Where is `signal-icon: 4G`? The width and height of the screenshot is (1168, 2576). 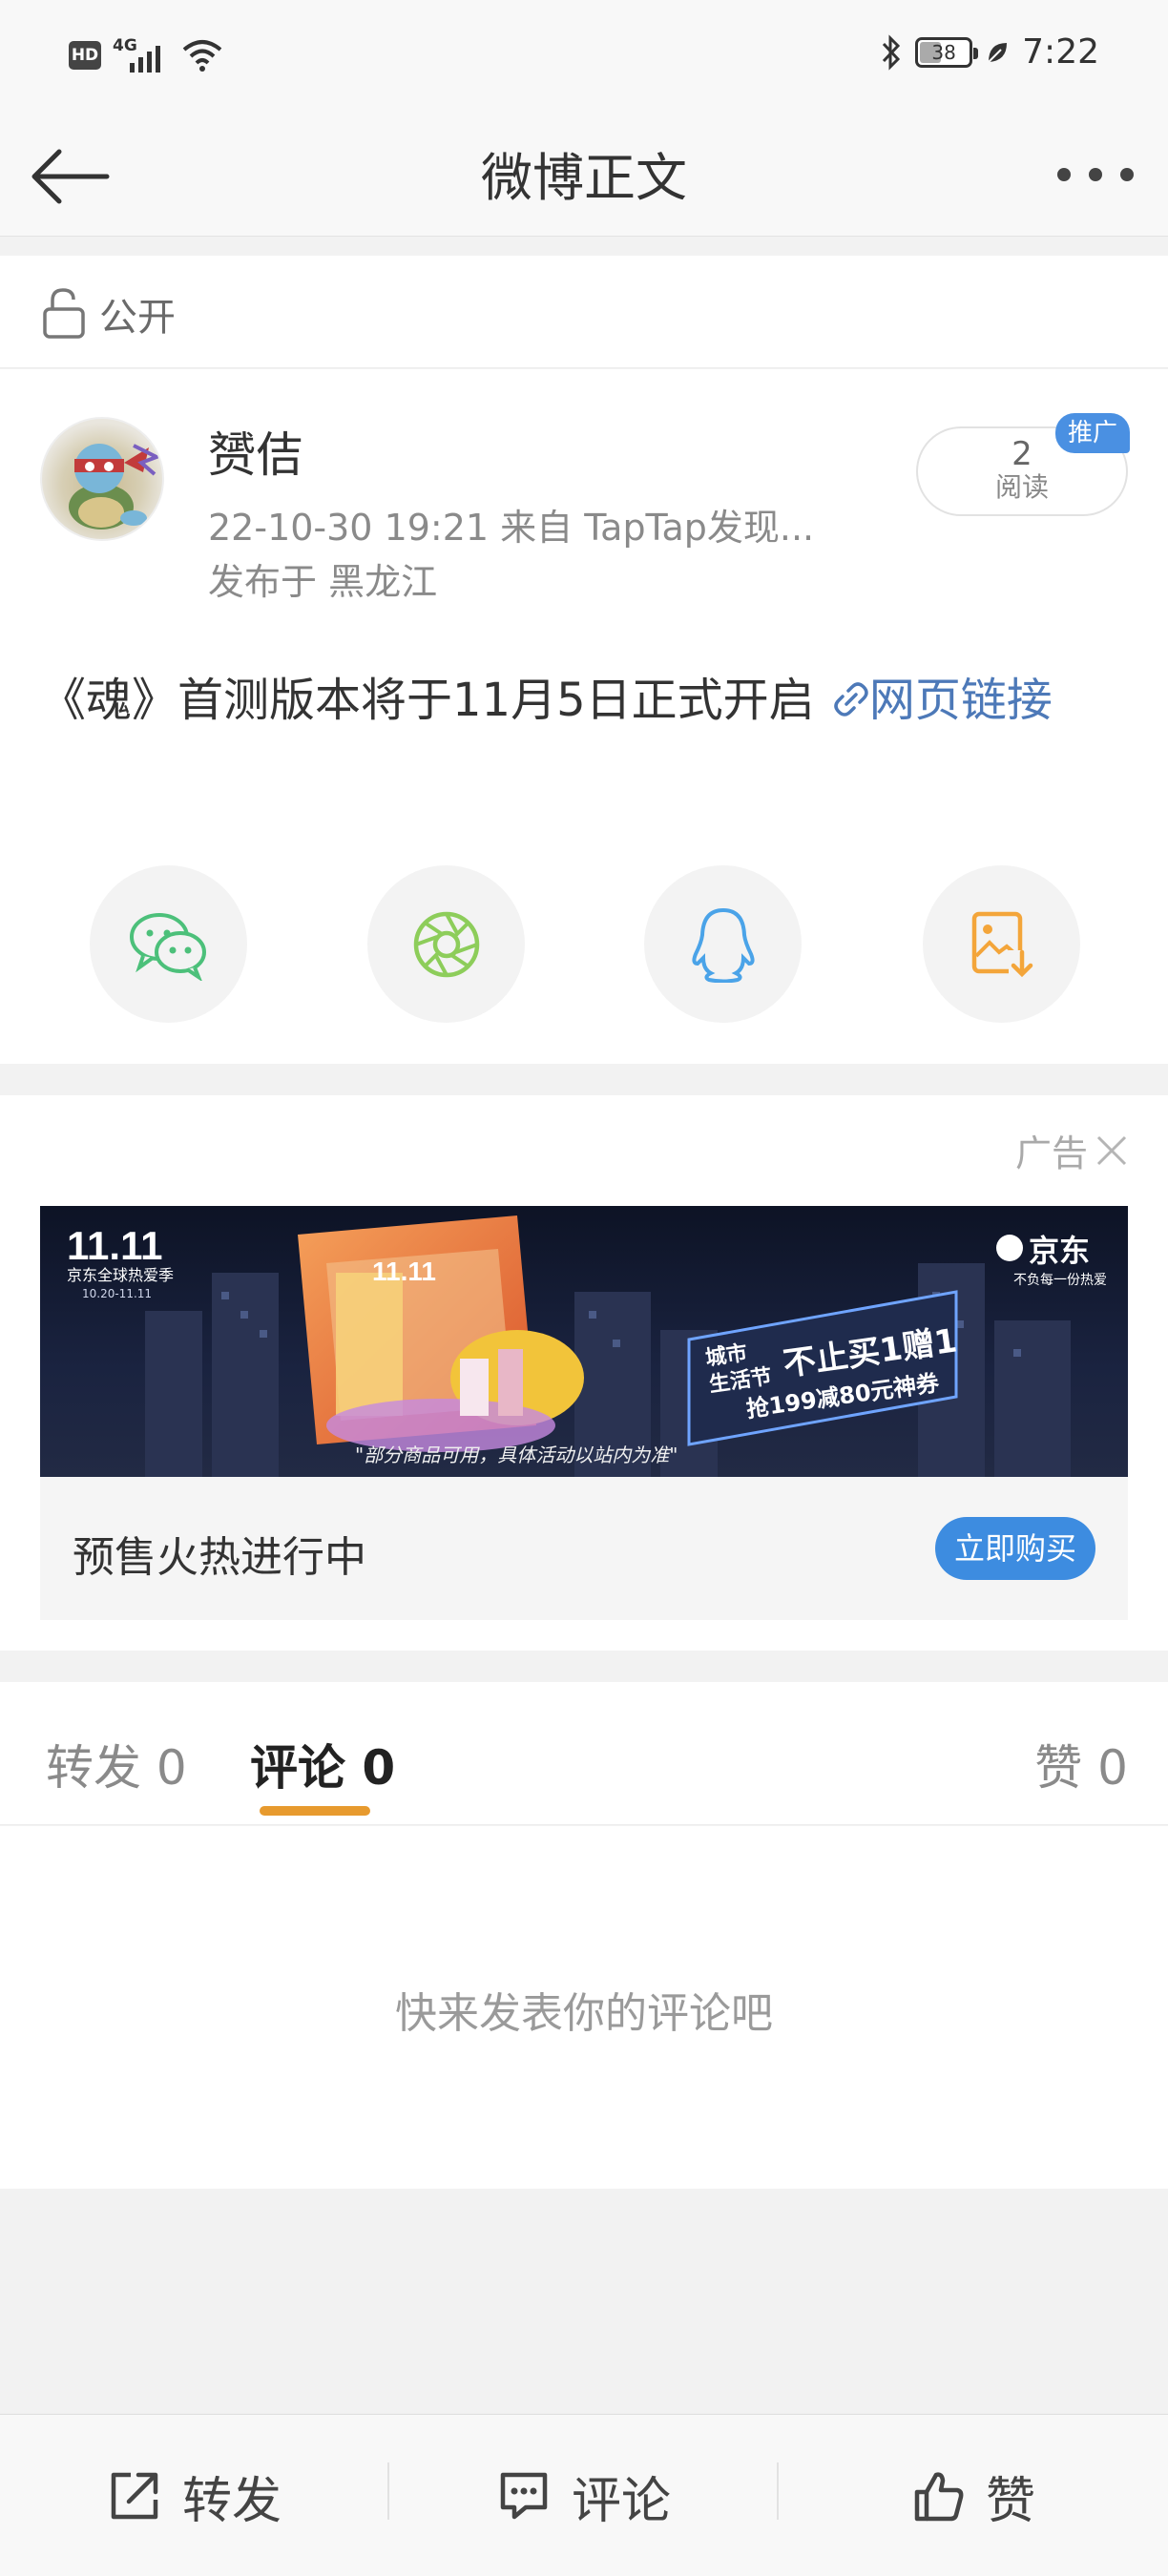 signal-icon: 4G is located at coordinates (141, 55).